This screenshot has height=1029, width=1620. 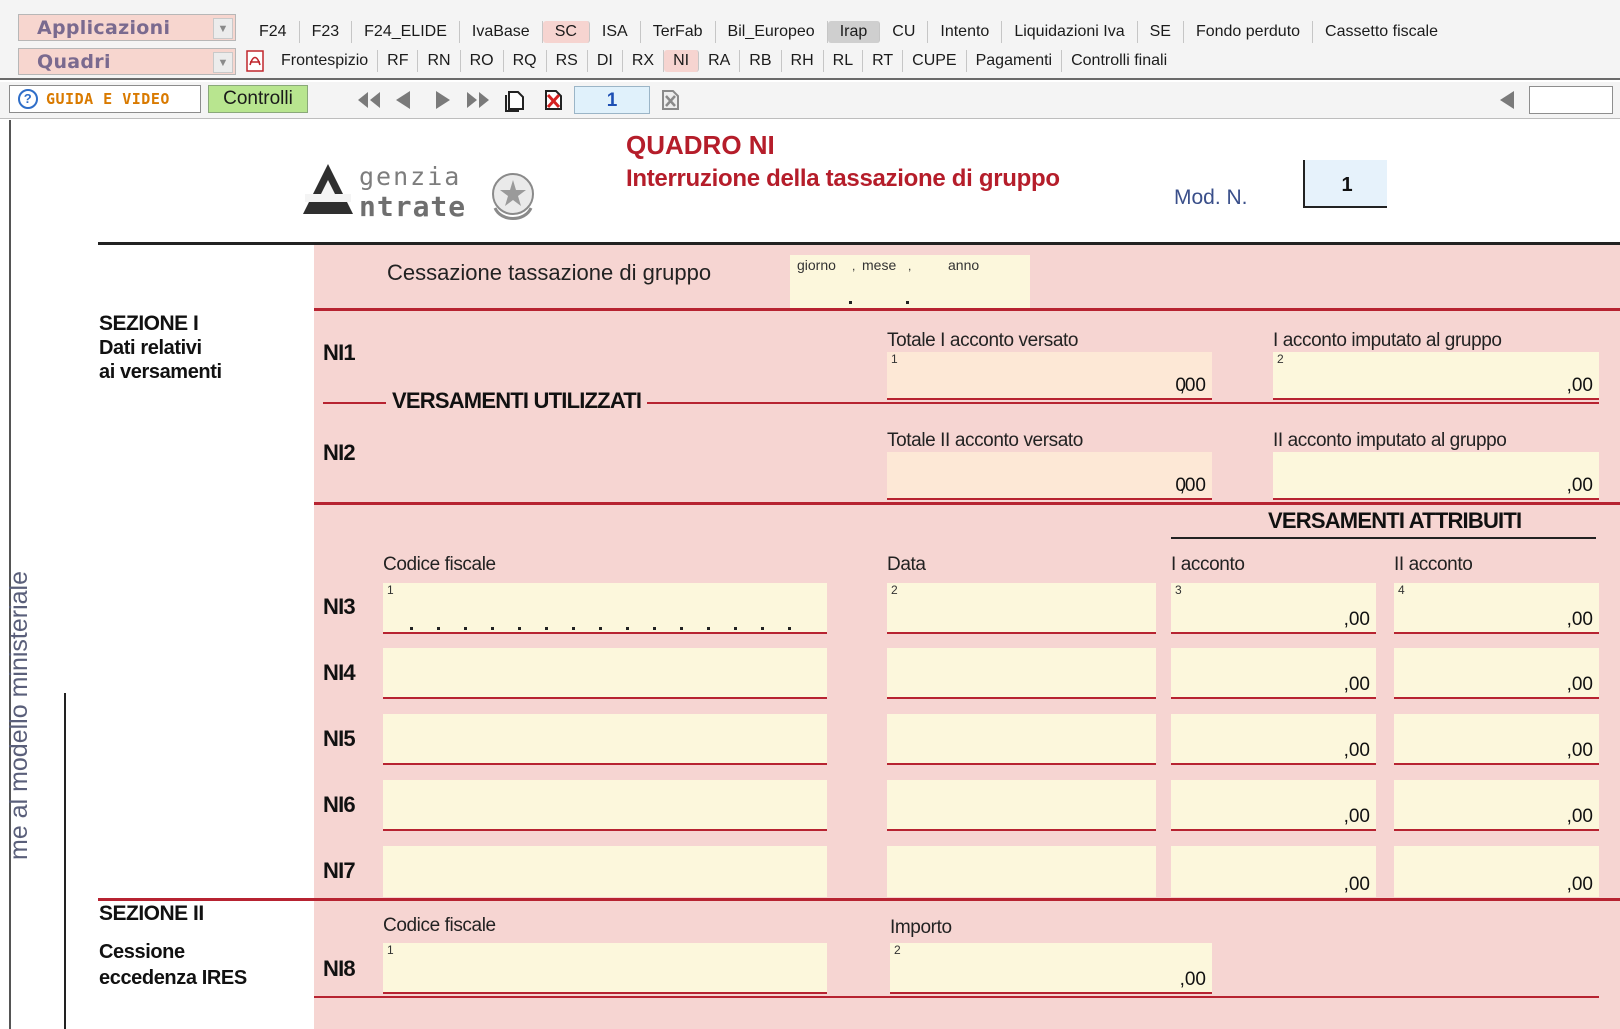 What do you see at coordinates (605, 61) in the screenshot?
I see `tab-di: DI` at bounding box center [605, 61].